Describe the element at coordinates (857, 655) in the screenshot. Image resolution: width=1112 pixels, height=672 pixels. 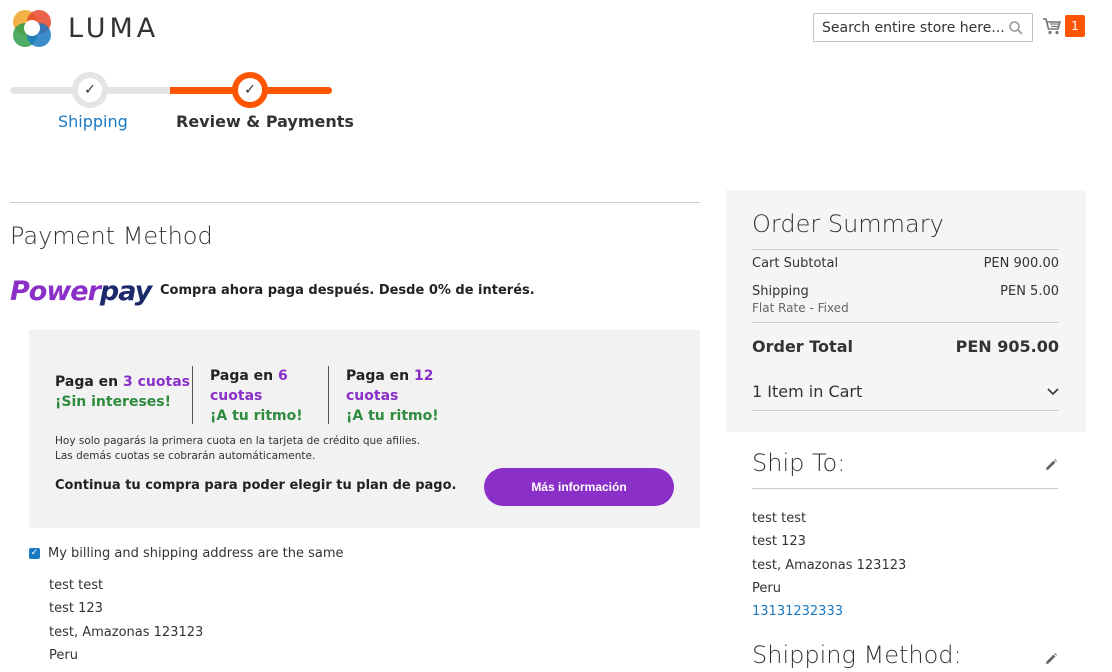
I see `shipping-method-title: Shipping Method:` at that location.